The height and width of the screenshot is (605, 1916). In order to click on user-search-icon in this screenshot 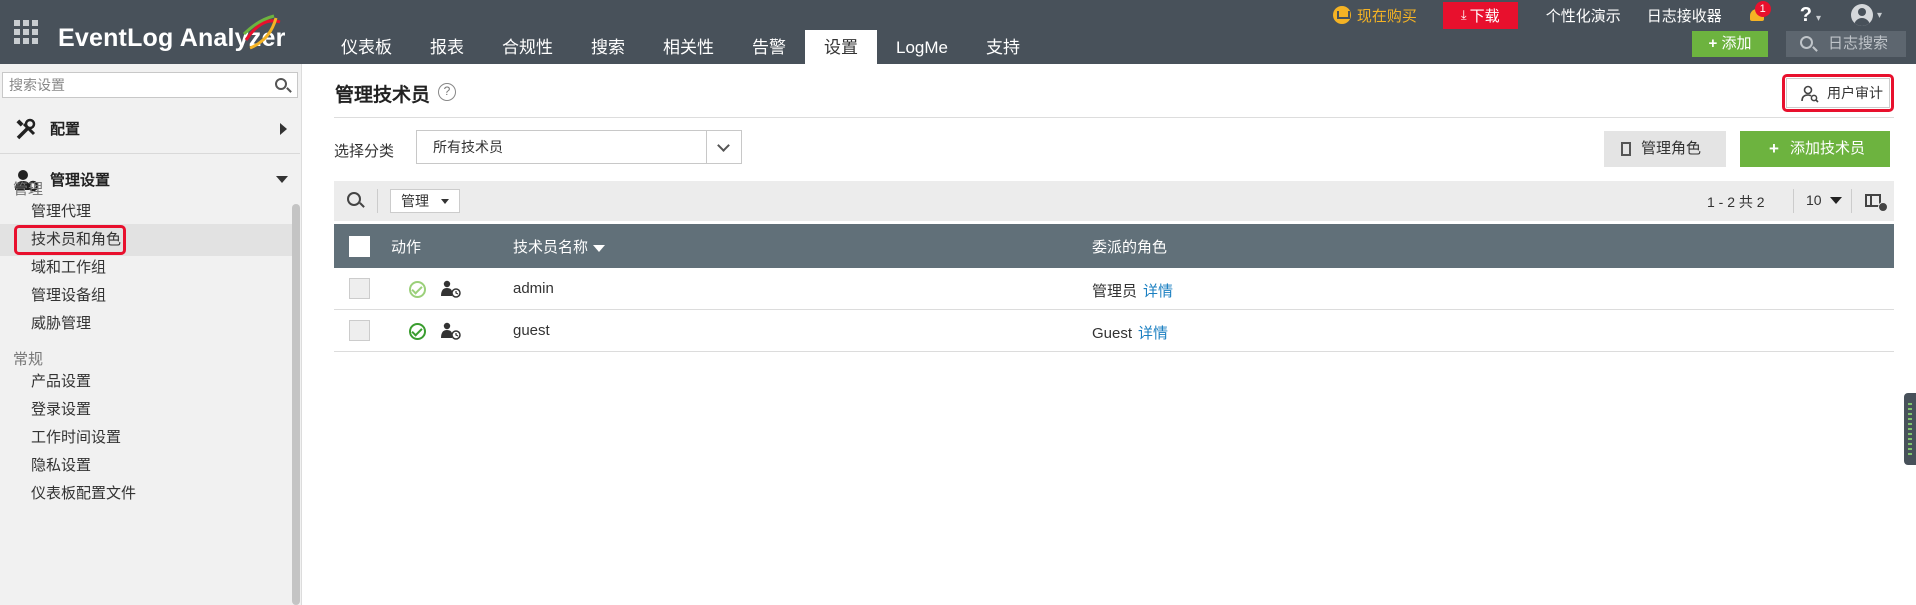, I will do `click(1810, 94)`.